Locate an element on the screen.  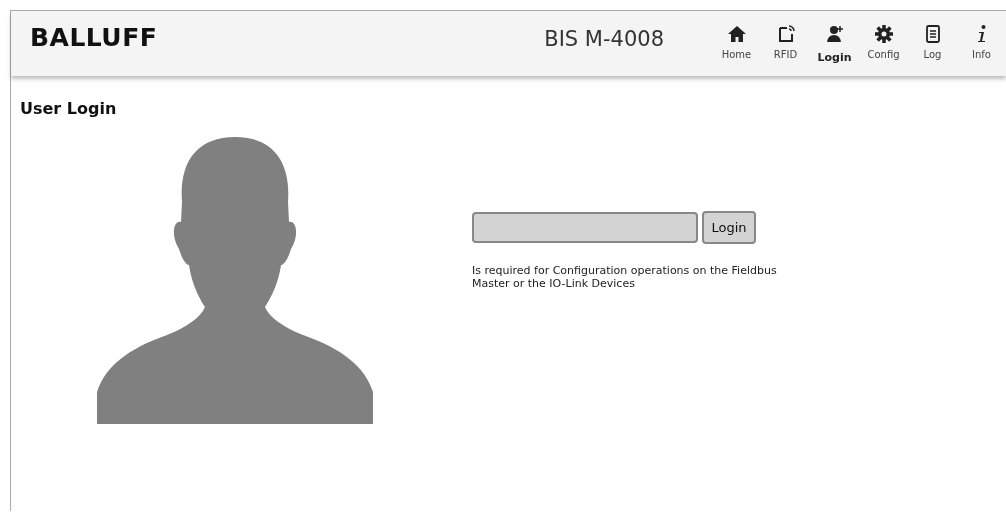
login-note: Is required for Configuration operations on the Fieldbus Master or the IO-Link Devices is located at coordinates (625, 277).